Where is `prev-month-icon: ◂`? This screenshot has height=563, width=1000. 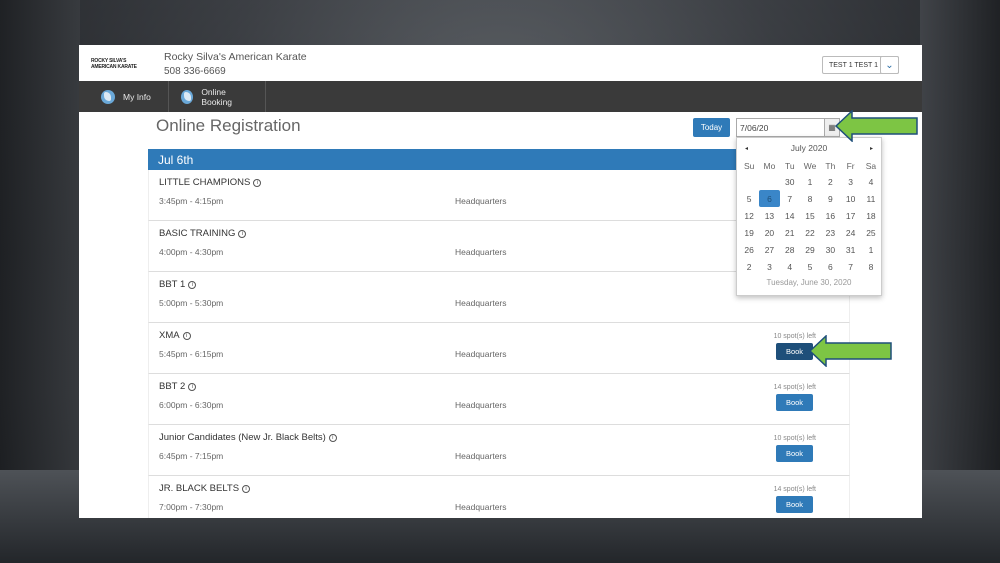 prev-month-icon: ◂ is located at coordinates (746, 148).